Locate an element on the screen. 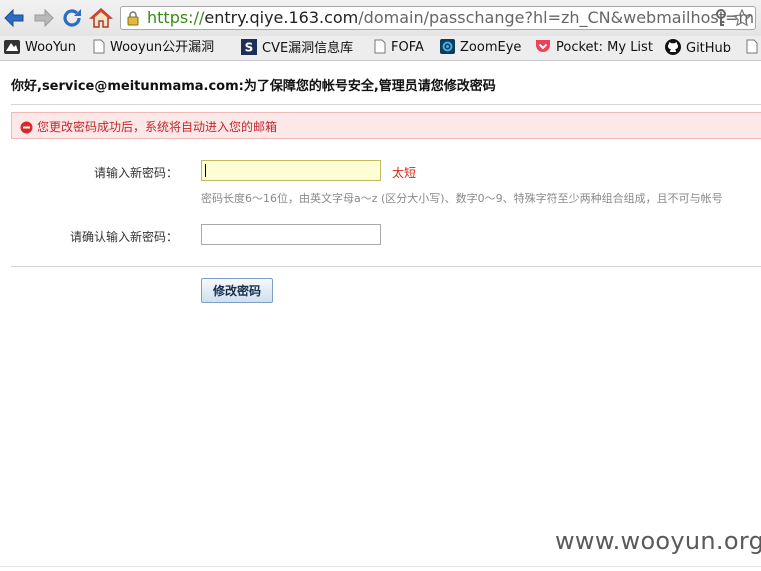 The height and width of the screenshot is (571, 761). stop-icon is located at coordinates (26, 128).